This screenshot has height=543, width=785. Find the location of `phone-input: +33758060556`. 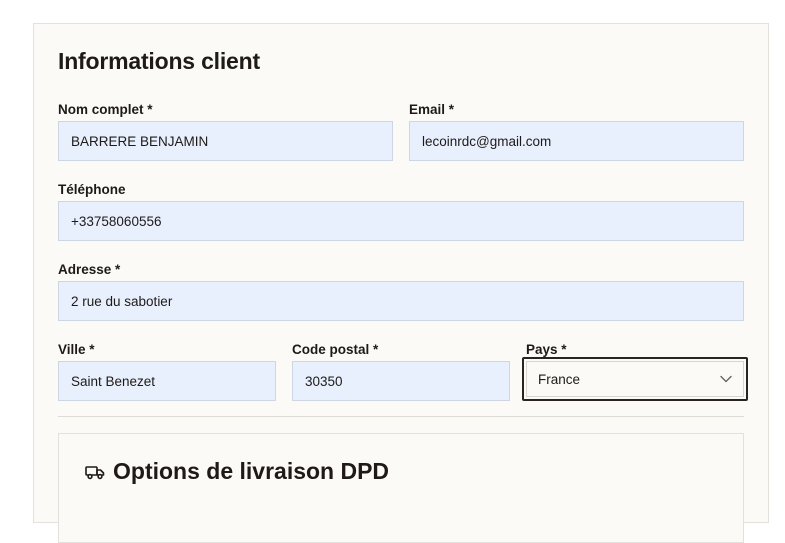

phone-input: +33758060556 is located at coordinates (401, 221).